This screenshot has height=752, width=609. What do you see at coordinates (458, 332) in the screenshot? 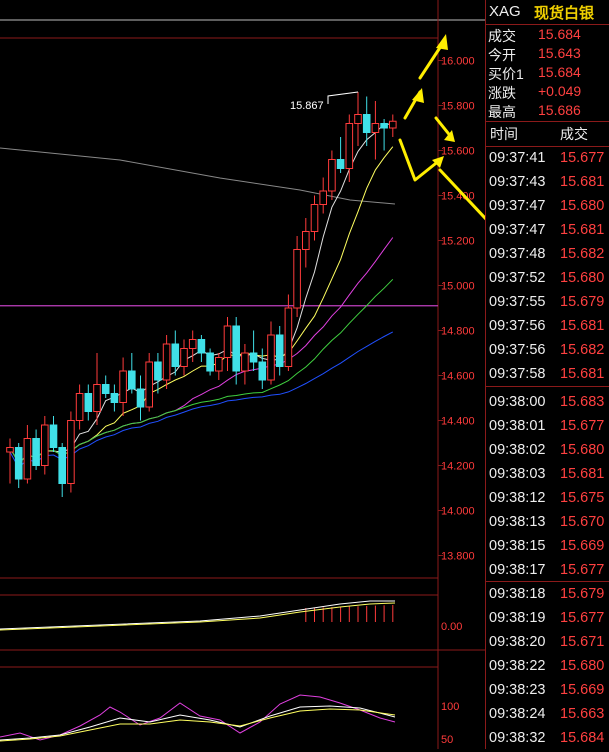
I see `price-tick-label: 14.800` at bounding box center [458, 332].